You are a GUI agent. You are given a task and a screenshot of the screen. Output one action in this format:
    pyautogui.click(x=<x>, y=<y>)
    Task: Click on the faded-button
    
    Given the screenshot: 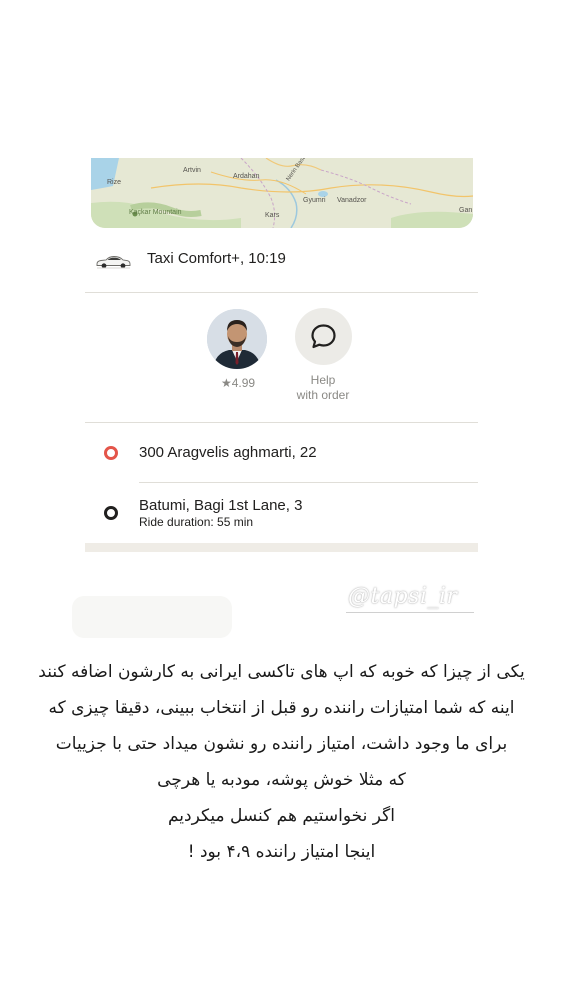 What is the action you would take?
    pyautogui.click(x=152, y=617)
    